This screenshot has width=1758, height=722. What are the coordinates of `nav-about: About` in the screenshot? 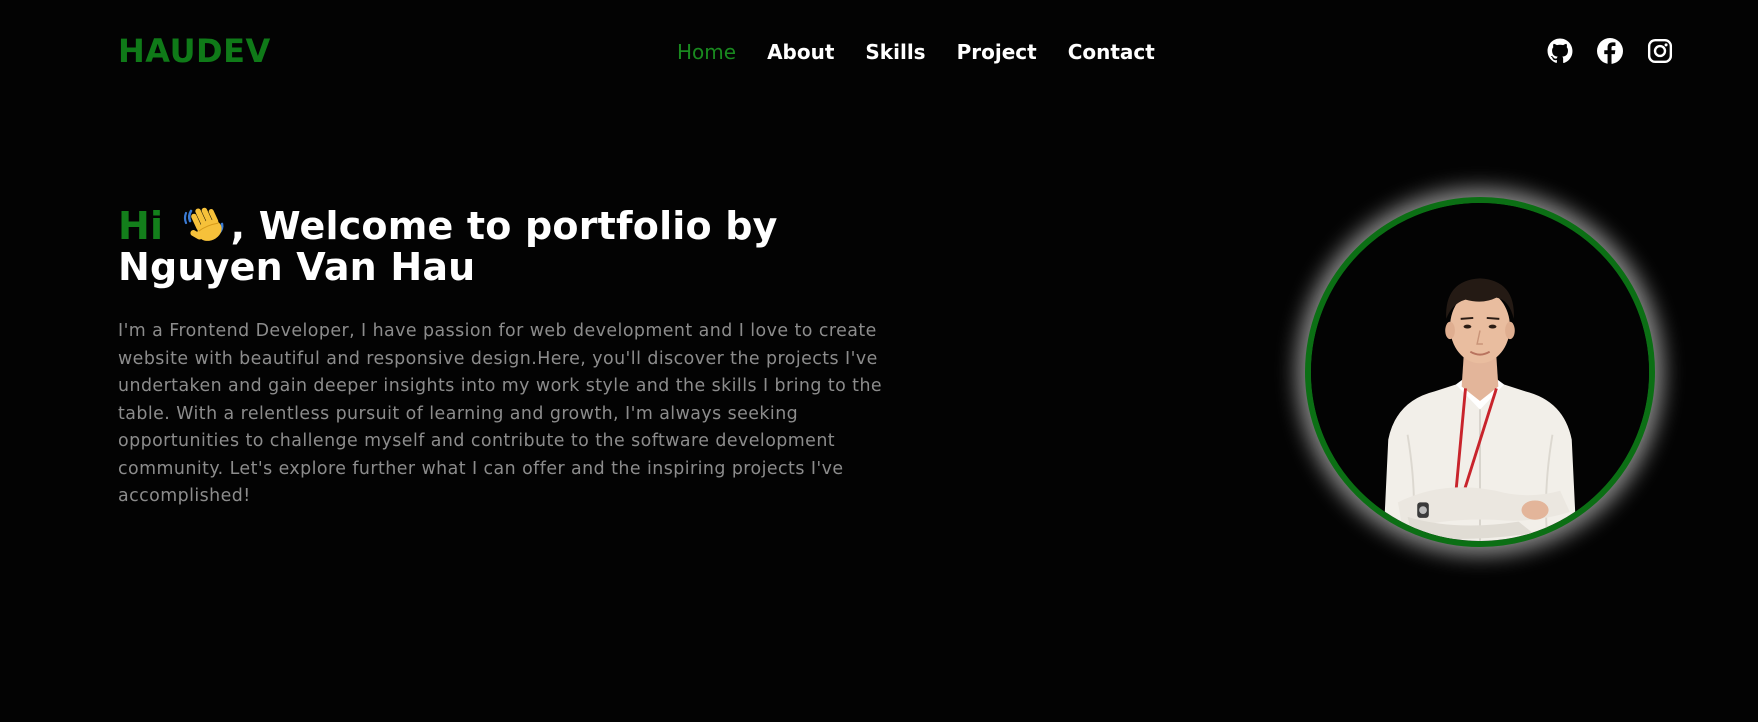 It's located at (800, 52).